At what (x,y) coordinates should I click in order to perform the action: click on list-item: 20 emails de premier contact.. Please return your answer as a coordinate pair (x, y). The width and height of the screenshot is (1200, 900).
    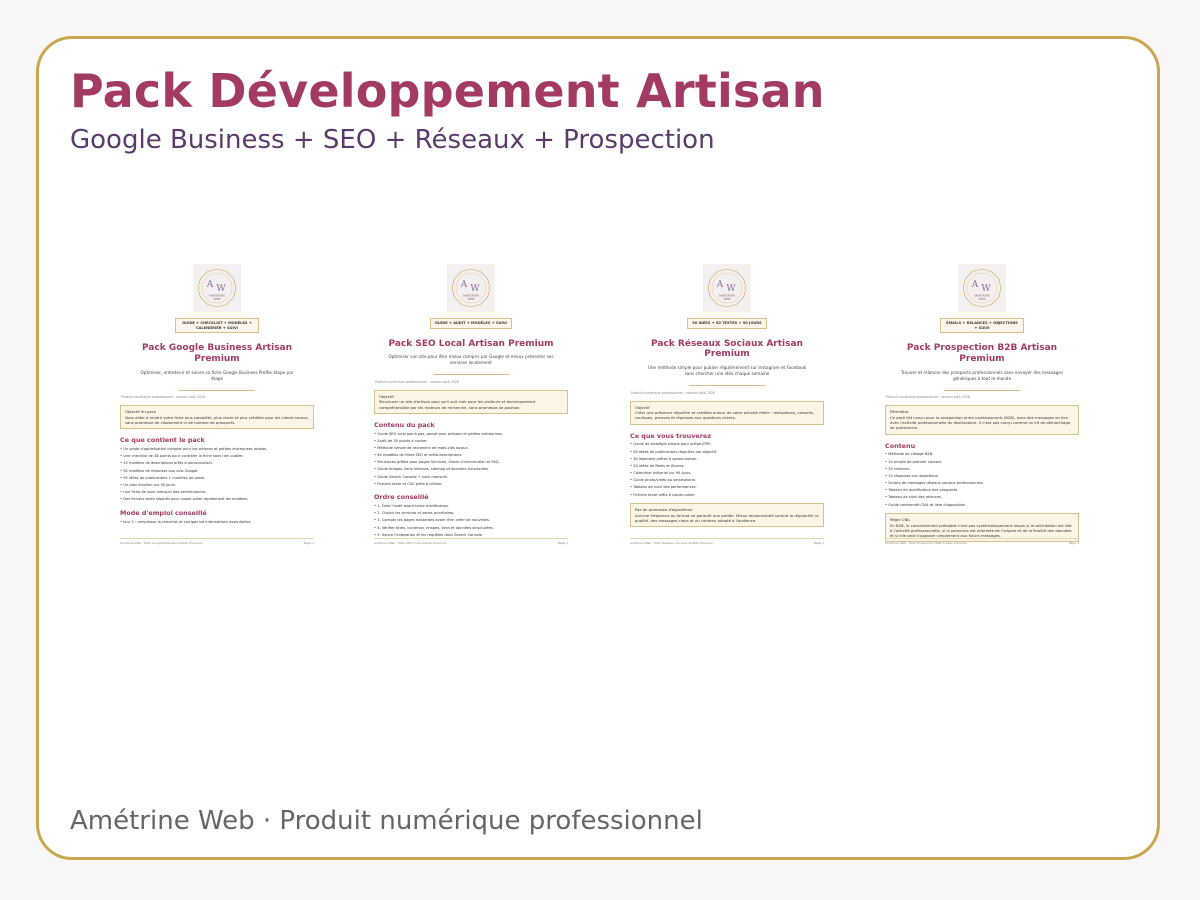
    Looking at the image, I should click on (982, 462).